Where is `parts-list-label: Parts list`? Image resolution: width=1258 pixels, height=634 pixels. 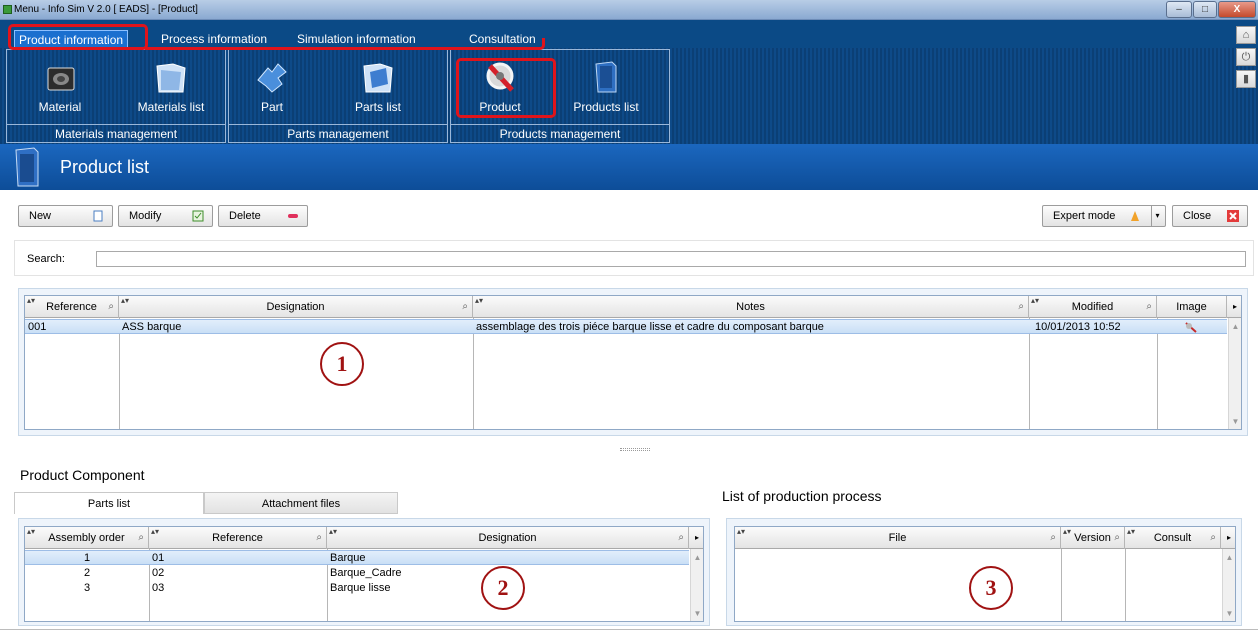
parts-list-label: Parts list is located at coordinates (377, 107).